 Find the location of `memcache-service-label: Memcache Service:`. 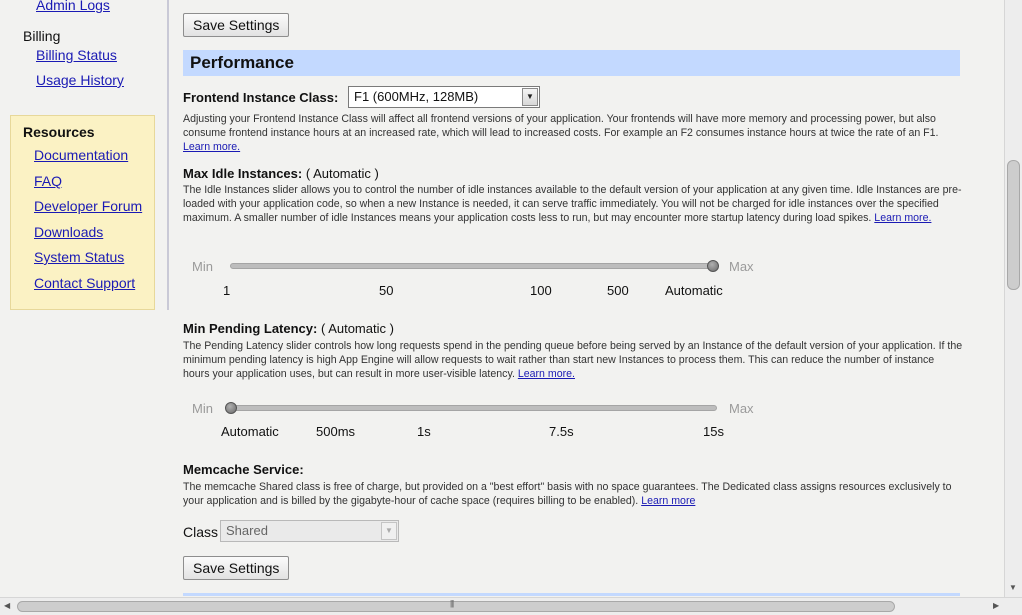

memcache-service-label: Memcache Service: is located at coordinates (243, 469).